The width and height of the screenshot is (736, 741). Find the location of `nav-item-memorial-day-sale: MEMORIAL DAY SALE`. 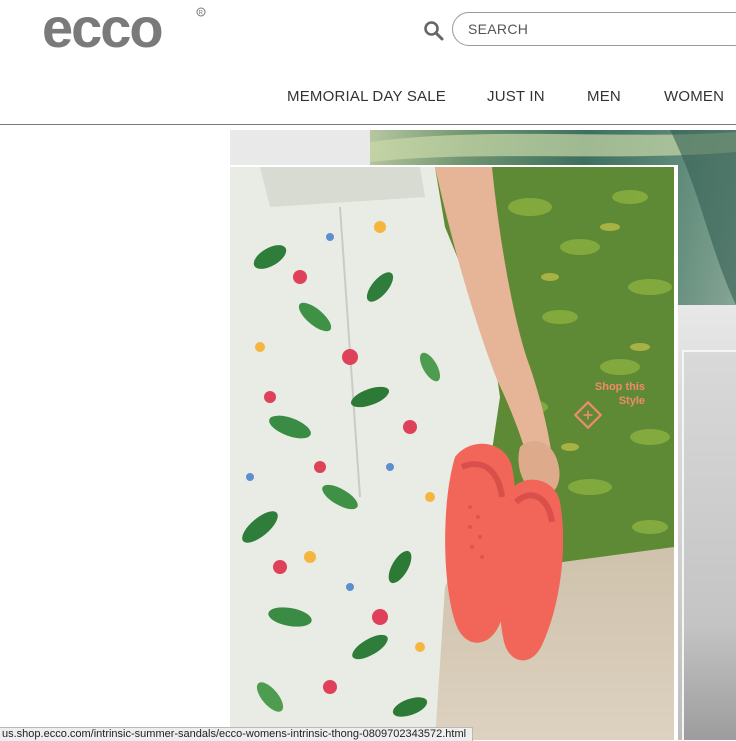

nav-item-memorial-day-sale: MEMORIAL DAY SALE is located at coordinates (366, 96).